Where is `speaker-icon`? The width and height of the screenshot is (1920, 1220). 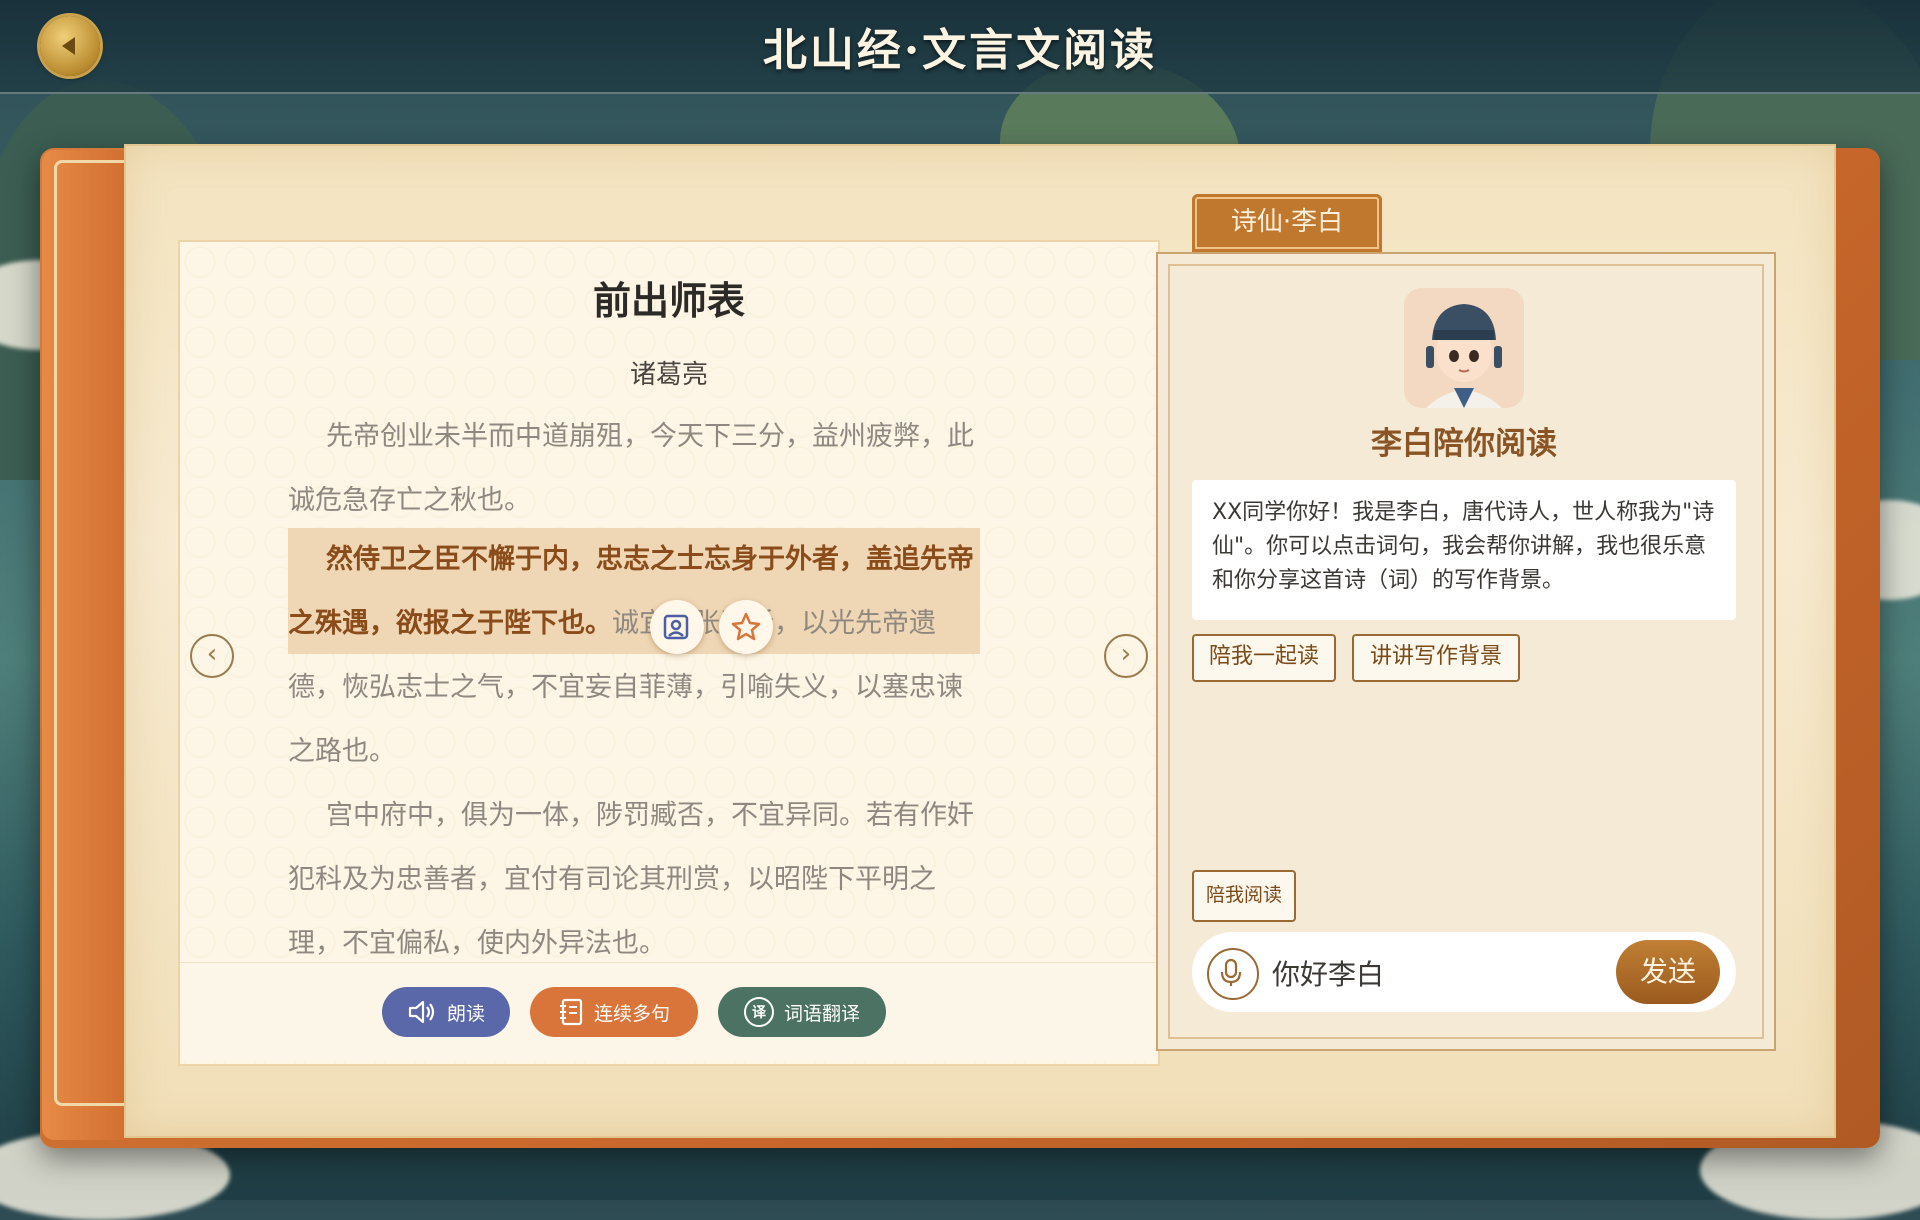 speaker-icon is located at coordinates (421, 1012).